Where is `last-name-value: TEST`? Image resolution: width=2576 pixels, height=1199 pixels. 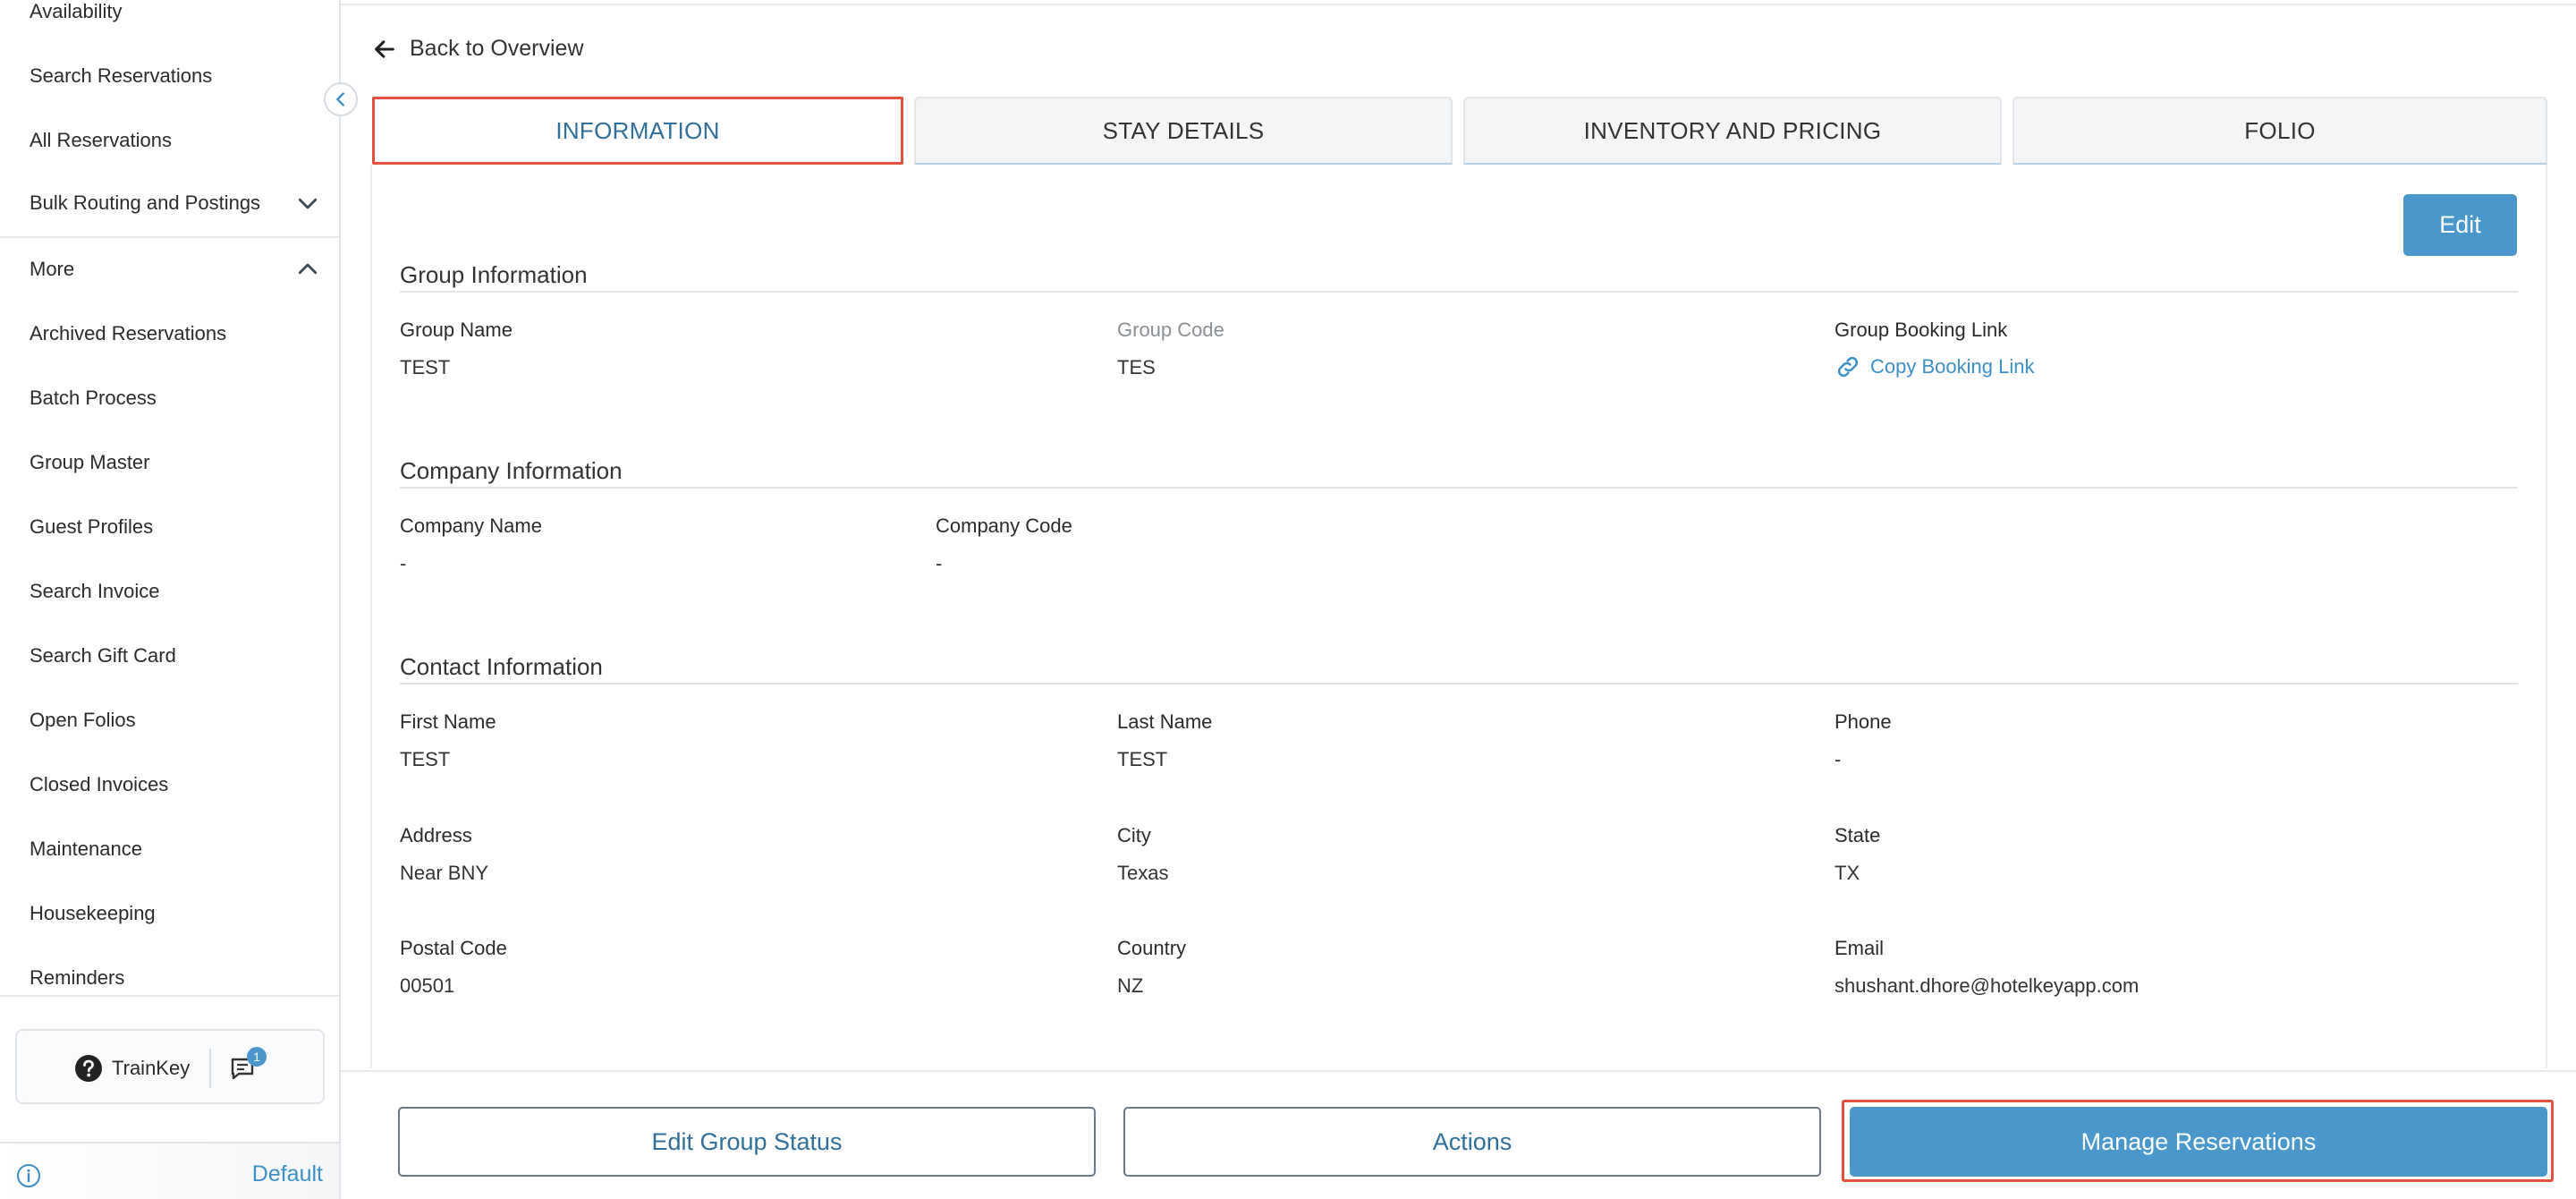 last-name-value: TEST is located at coordinates (1142, 759).